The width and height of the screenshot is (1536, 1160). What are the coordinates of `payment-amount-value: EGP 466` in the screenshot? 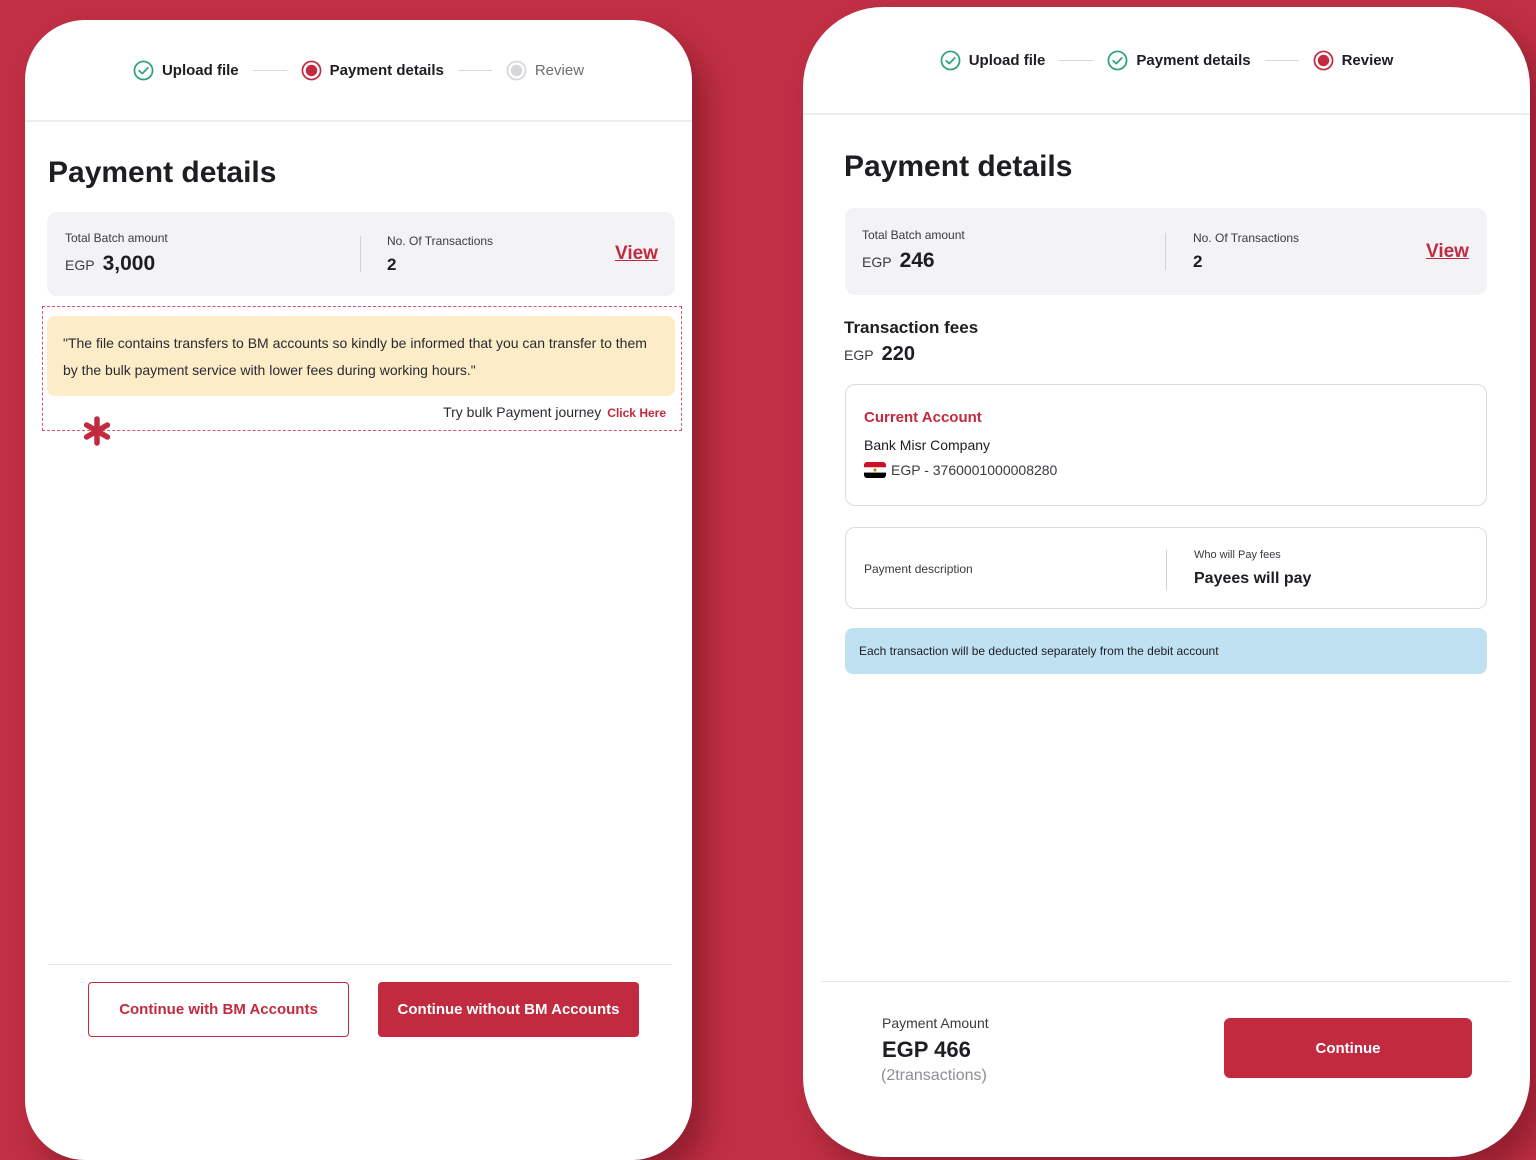 It's located at (926, 1049).